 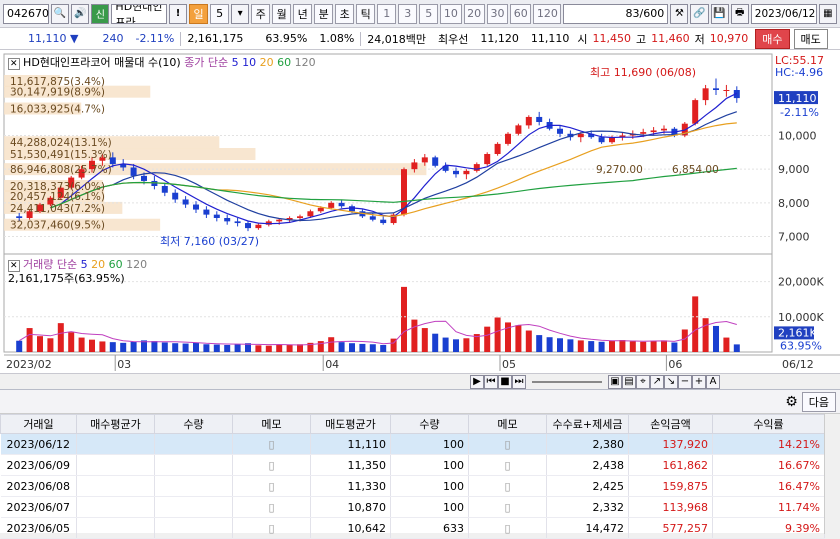 I want to click on column-header: 손익금액, so click(x=670, y=424).